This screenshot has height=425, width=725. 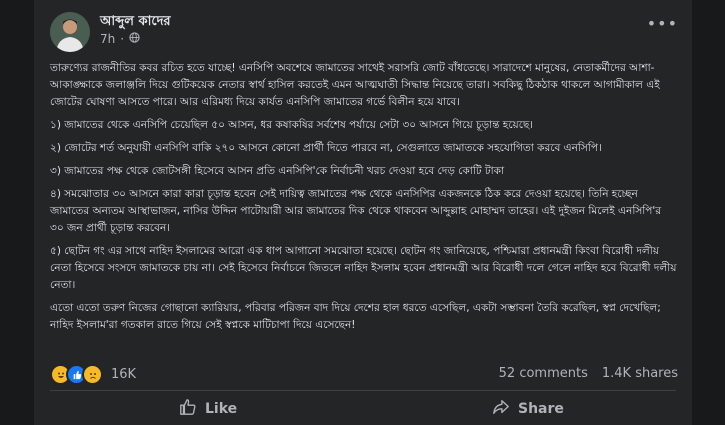 What do you see at coordinates (221, 409) in the screenshot?
I see `like-label: Like` at bounding box center [221, 409].